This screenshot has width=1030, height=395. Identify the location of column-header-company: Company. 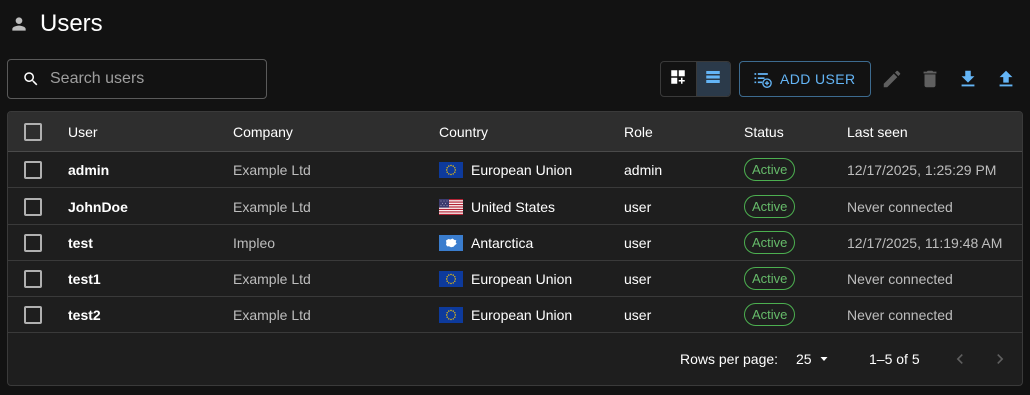
(263, 131).